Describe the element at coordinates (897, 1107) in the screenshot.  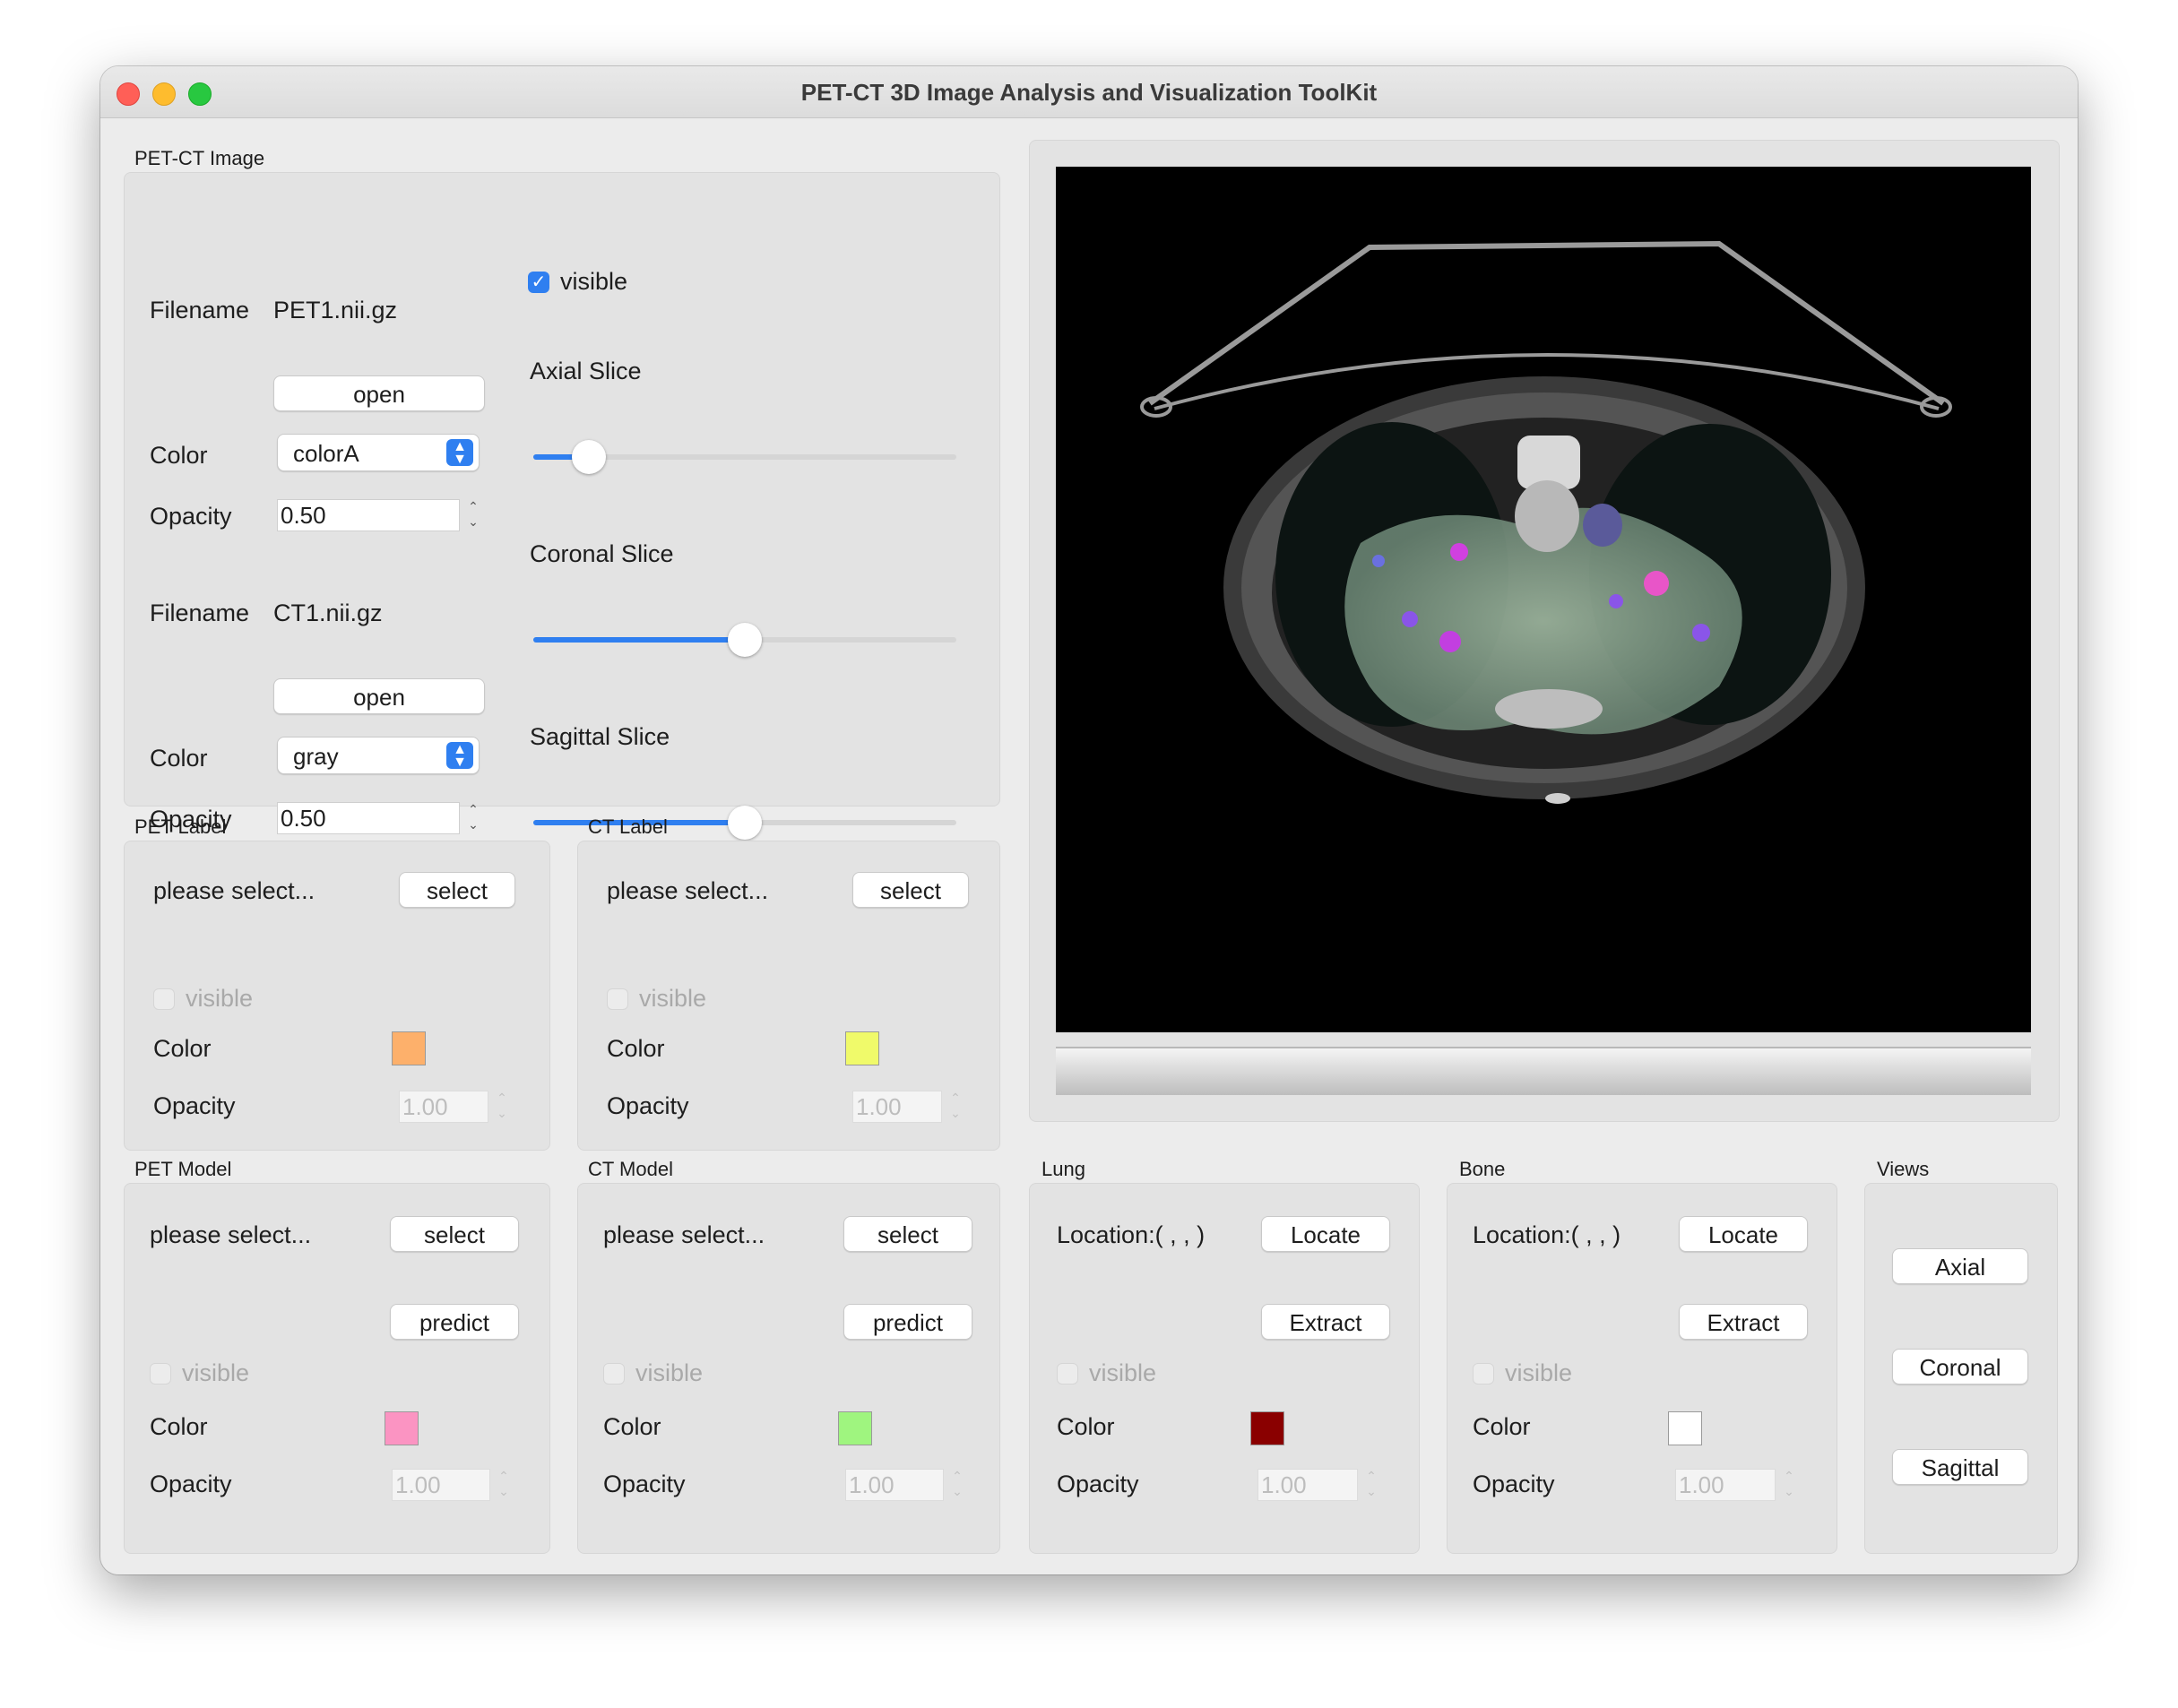
I see `ct-label-opacity-spinbox` at that location.